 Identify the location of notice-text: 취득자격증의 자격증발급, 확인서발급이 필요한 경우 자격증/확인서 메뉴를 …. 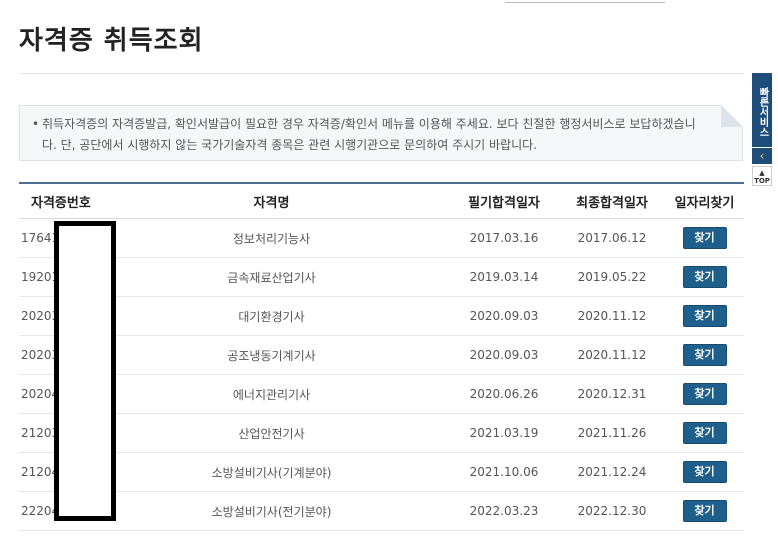
(369, 134).